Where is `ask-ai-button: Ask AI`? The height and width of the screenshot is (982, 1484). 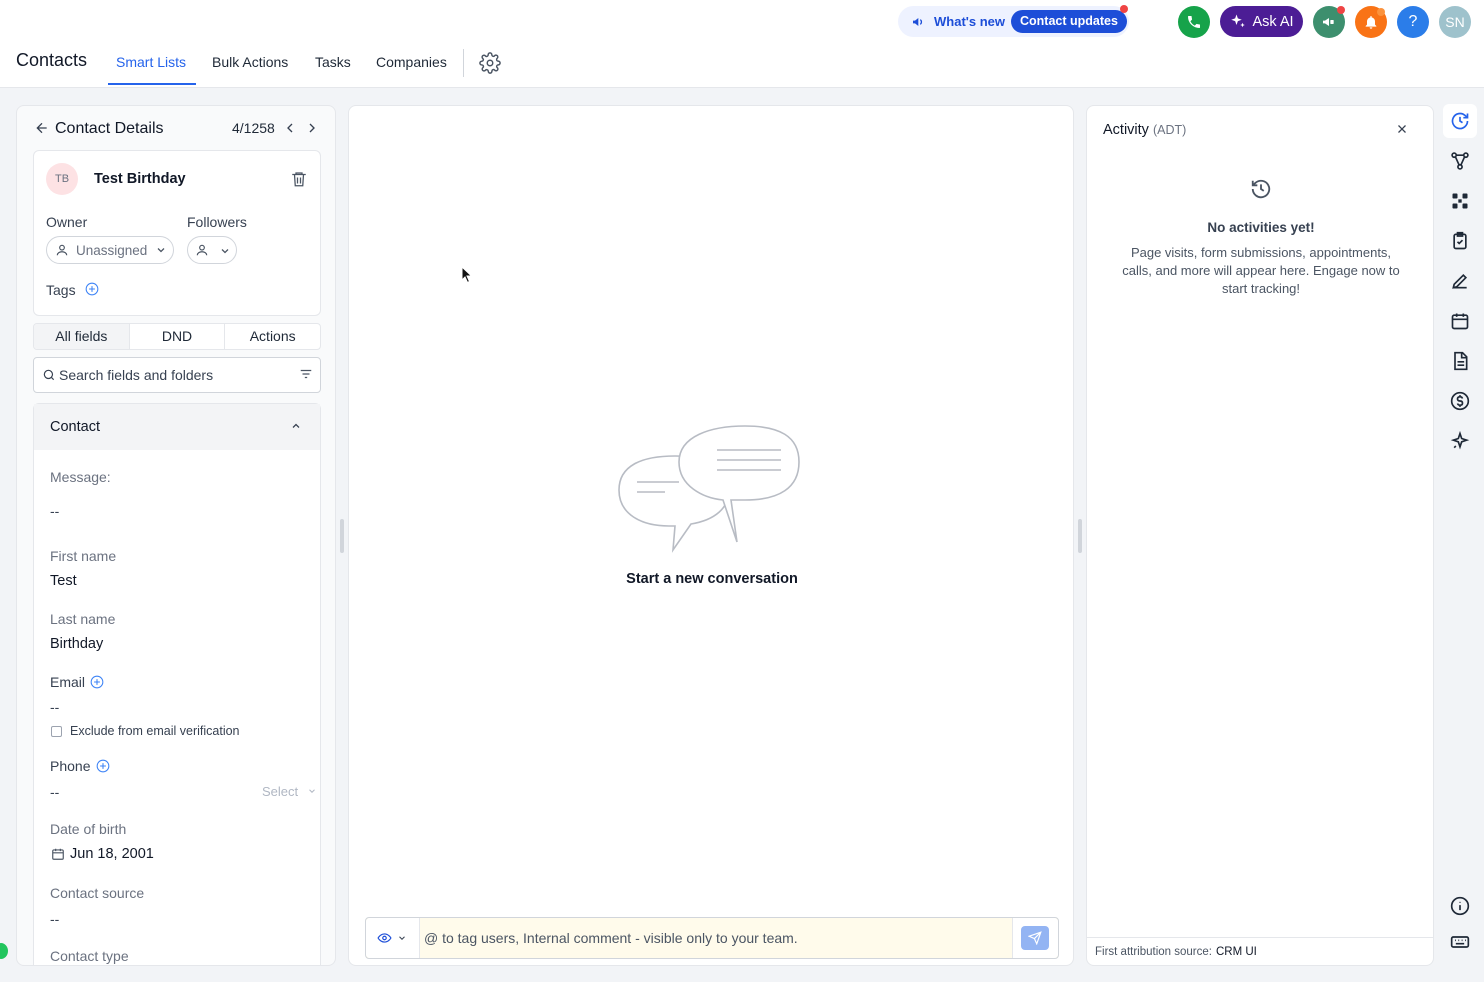 ask-ai-button: Ask AI is located at coordinates (1261, 21).